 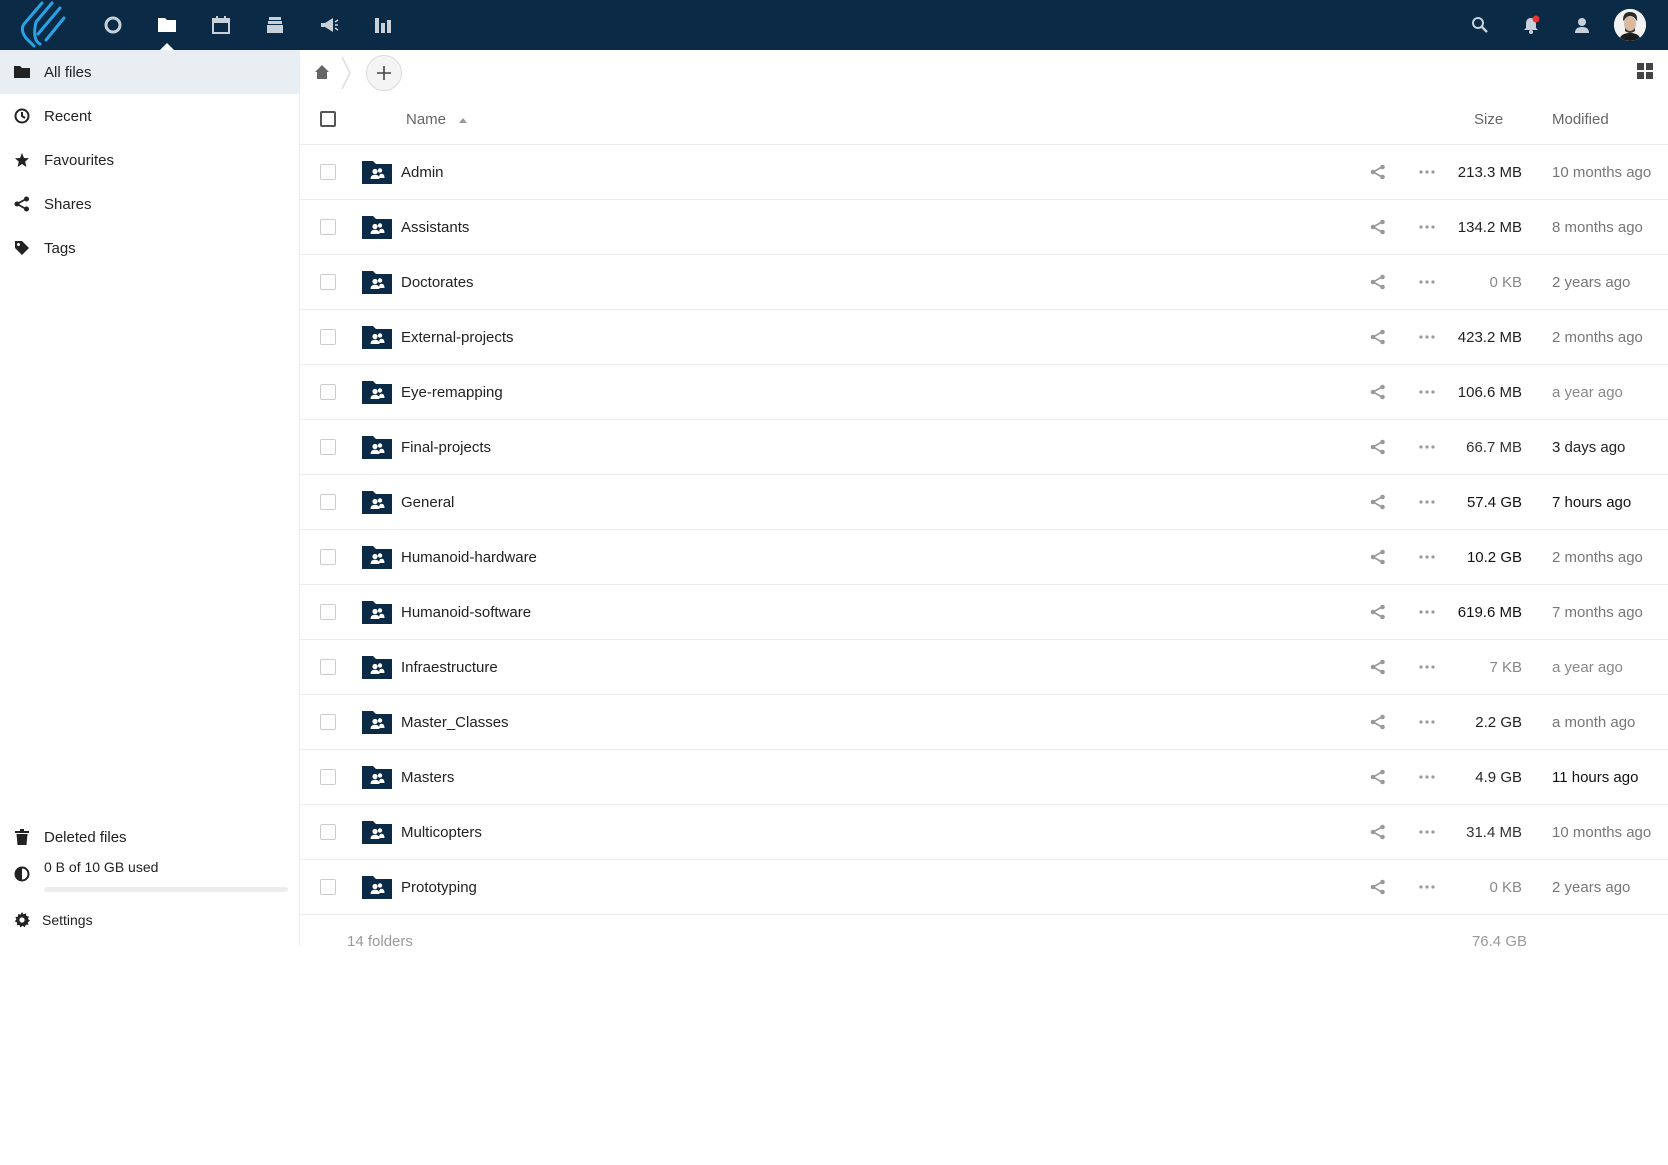 What do you see at coordinates (44, 25) in the screenshot?
I see `app-logo` at bounding box center [44, 25].